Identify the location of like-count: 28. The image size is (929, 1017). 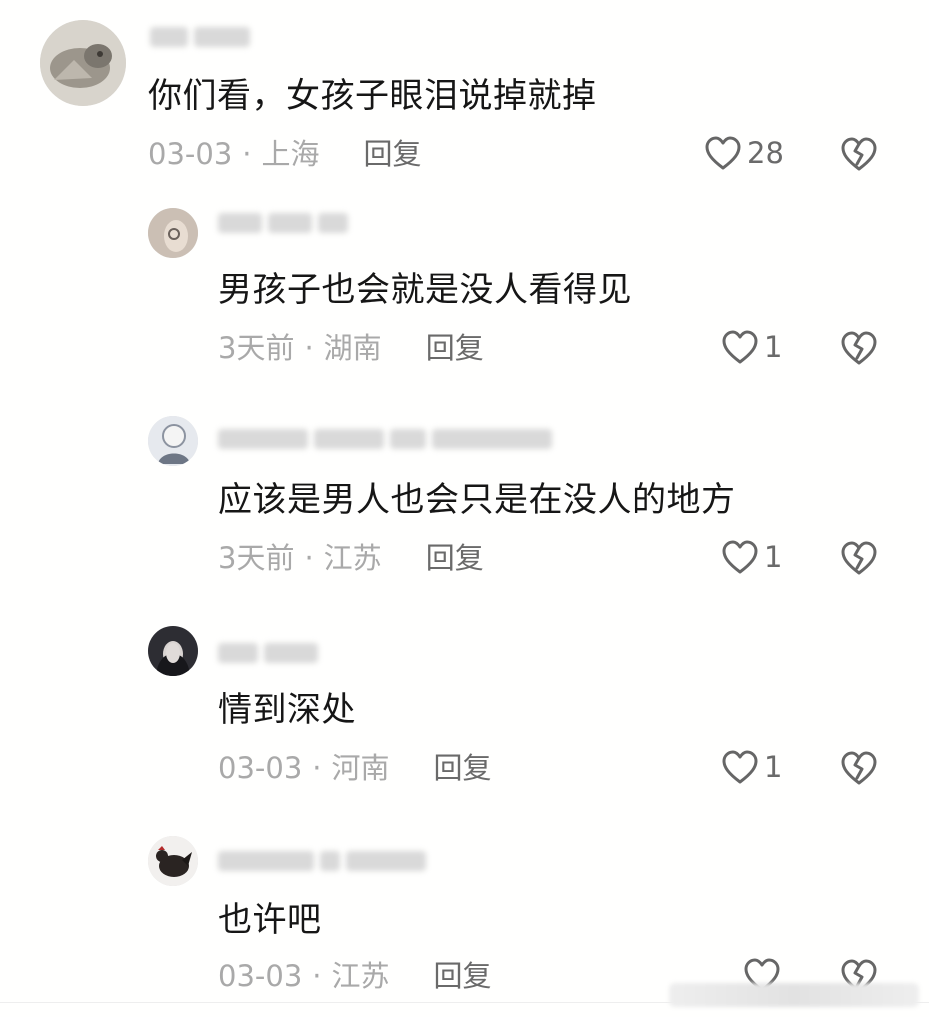
(765, 153).